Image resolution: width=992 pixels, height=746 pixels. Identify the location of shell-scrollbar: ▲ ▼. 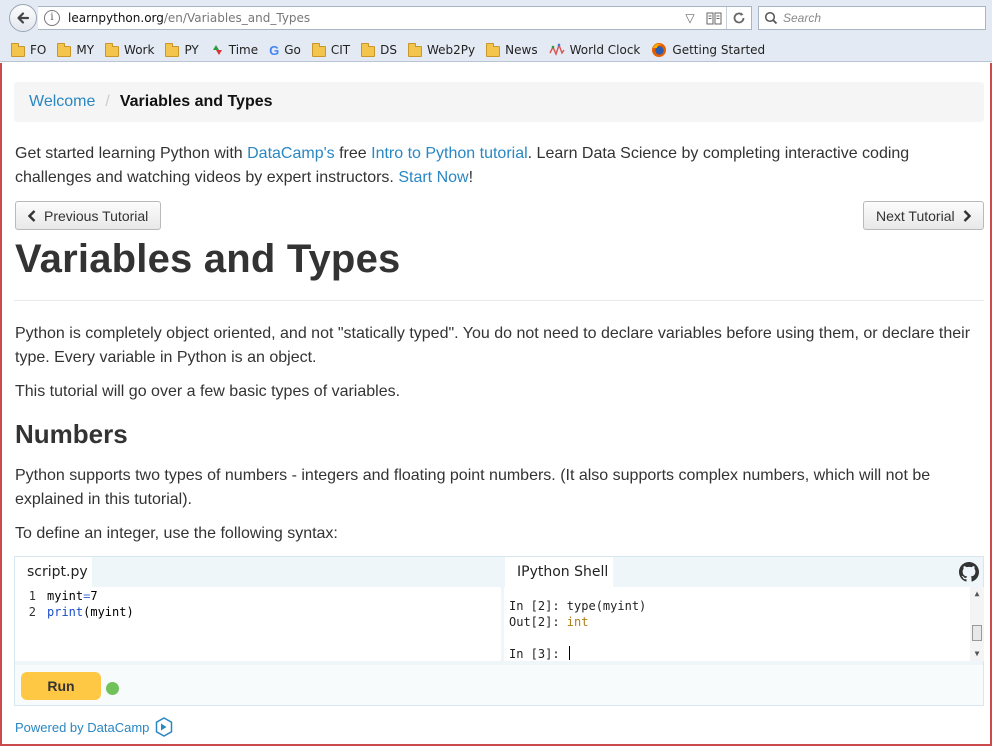
(977, 624).